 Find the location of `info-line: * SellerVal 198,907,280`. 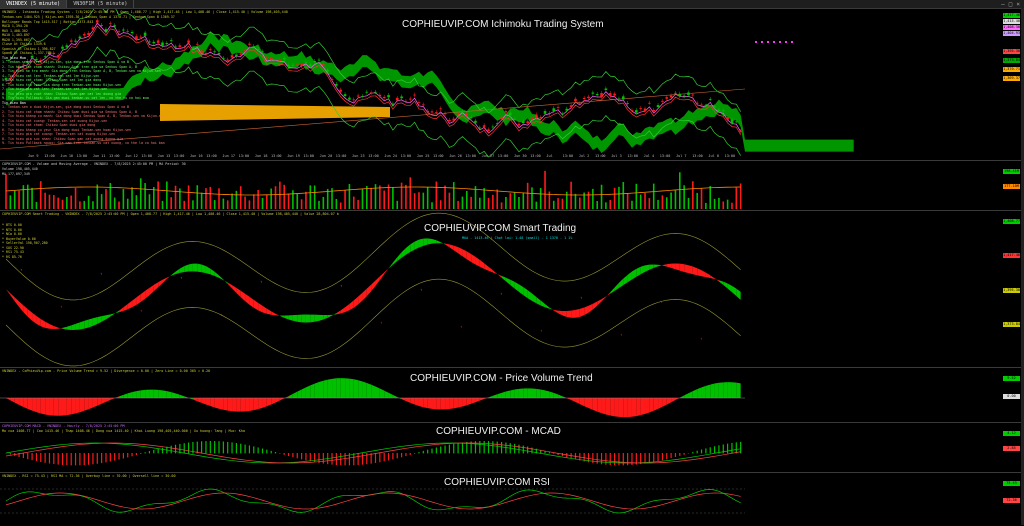

info-line: * SellerVal 198,907,280 is located at coordinates (25, 243).